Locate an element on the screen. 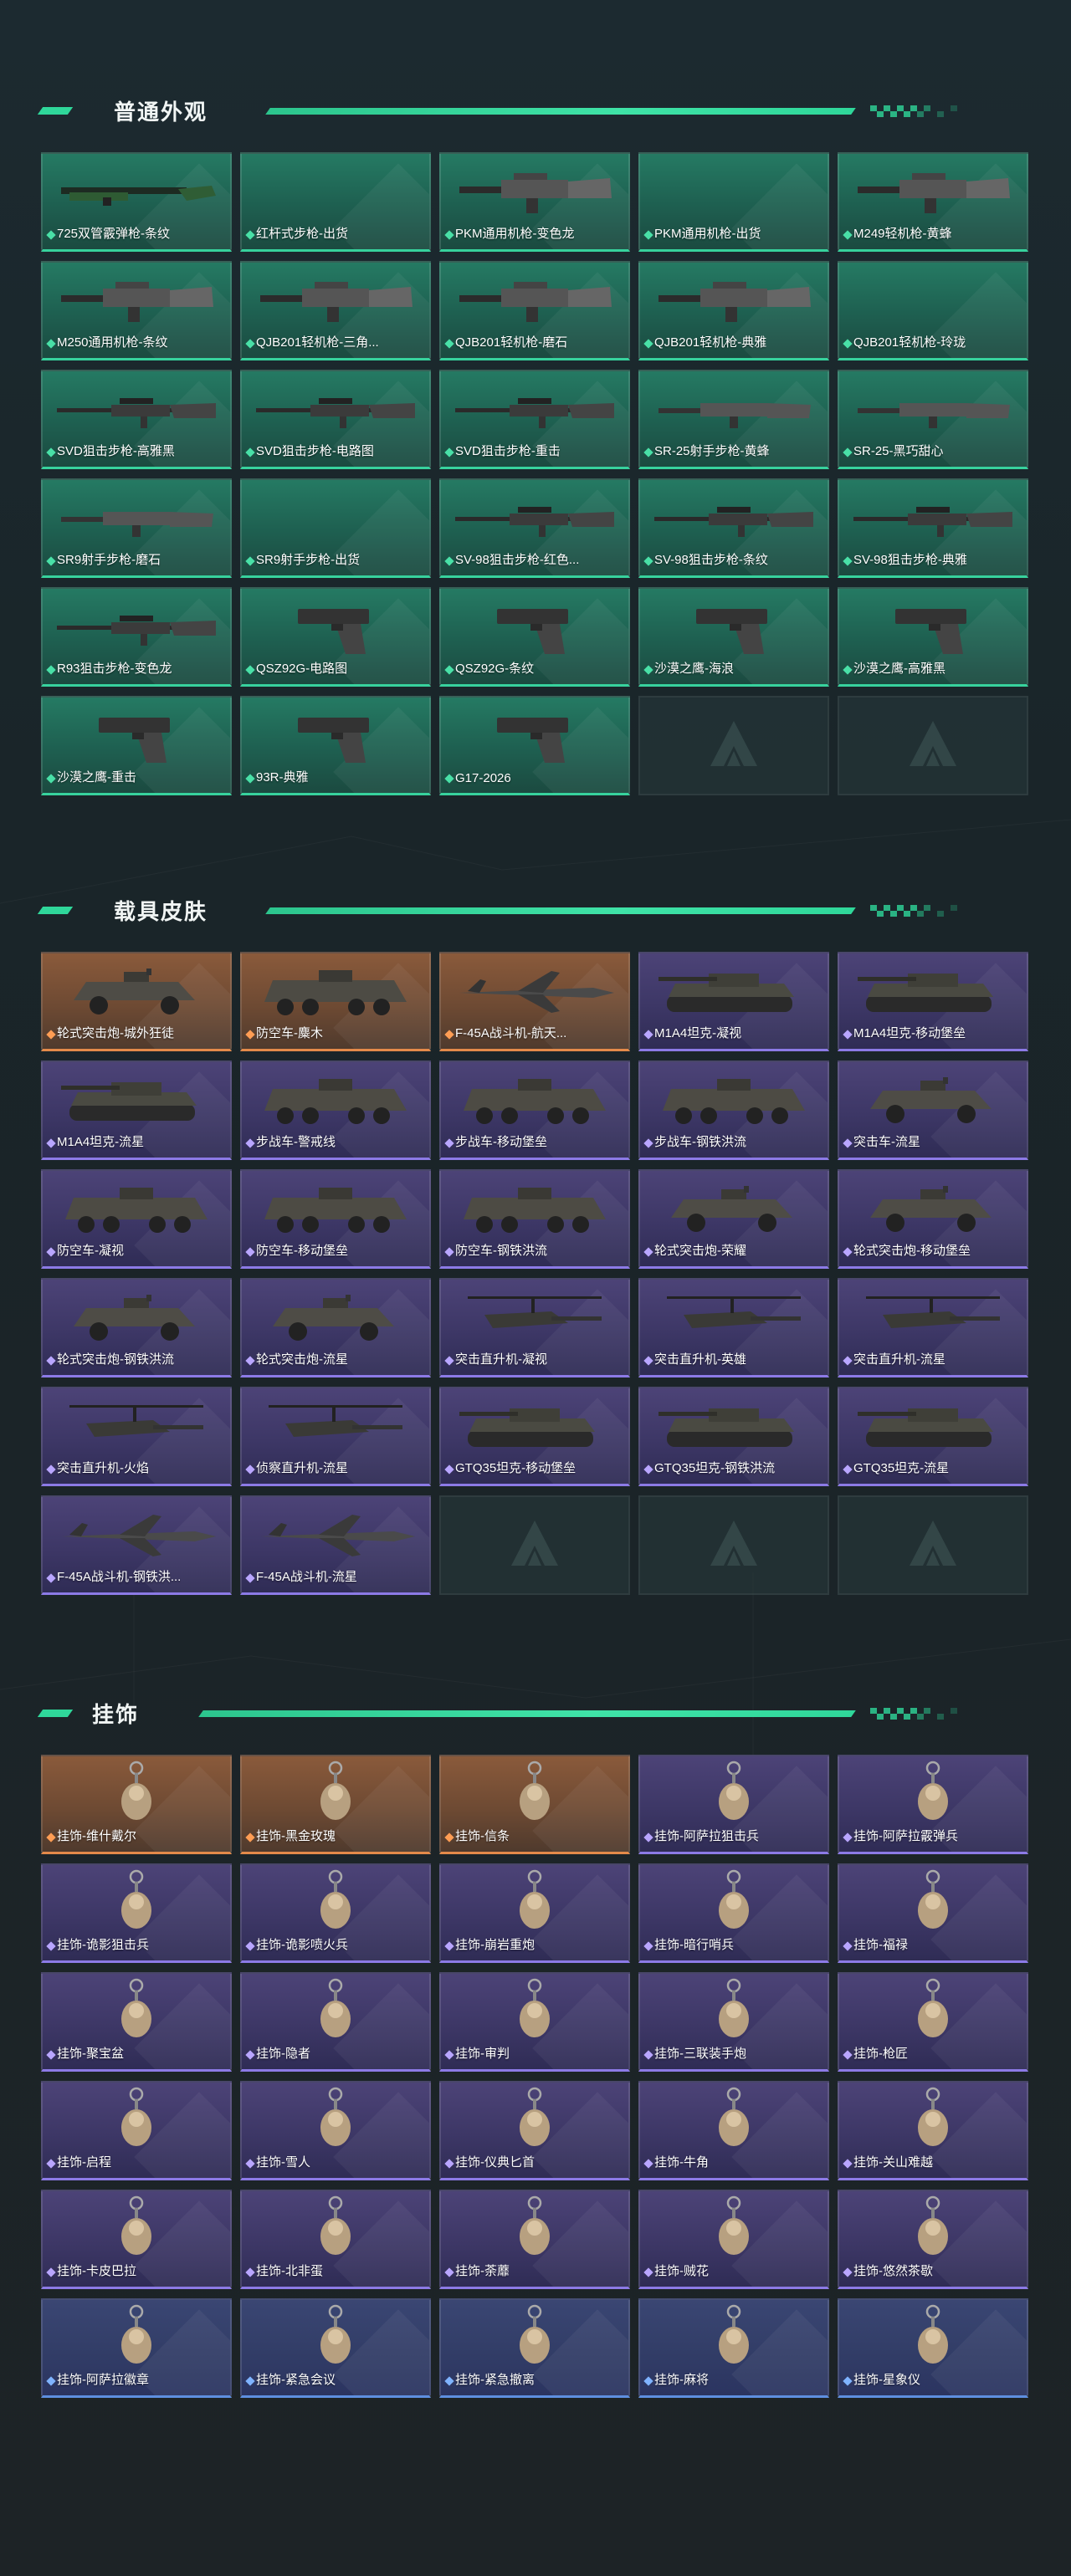 The image size is (1071, 2576). item-card: 挂饰-阿萨拉霰弹兵 is located at coordinates (933, 1804).